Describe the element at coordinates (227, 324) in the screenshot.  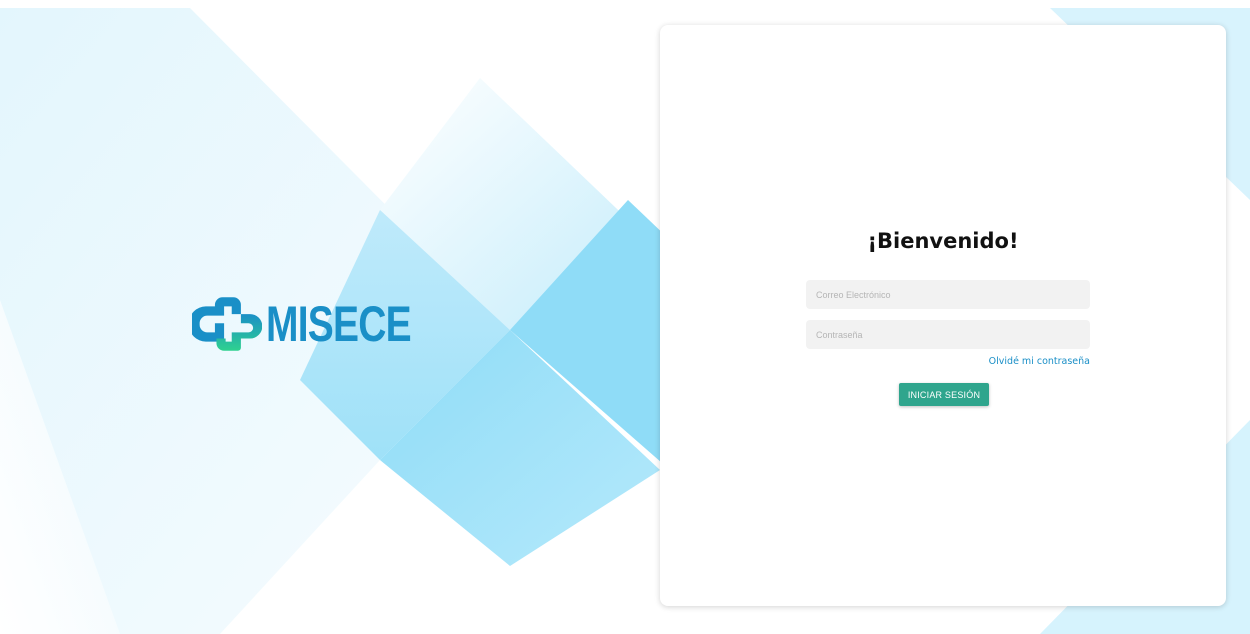
I see `medical-cross-icon` at that location.